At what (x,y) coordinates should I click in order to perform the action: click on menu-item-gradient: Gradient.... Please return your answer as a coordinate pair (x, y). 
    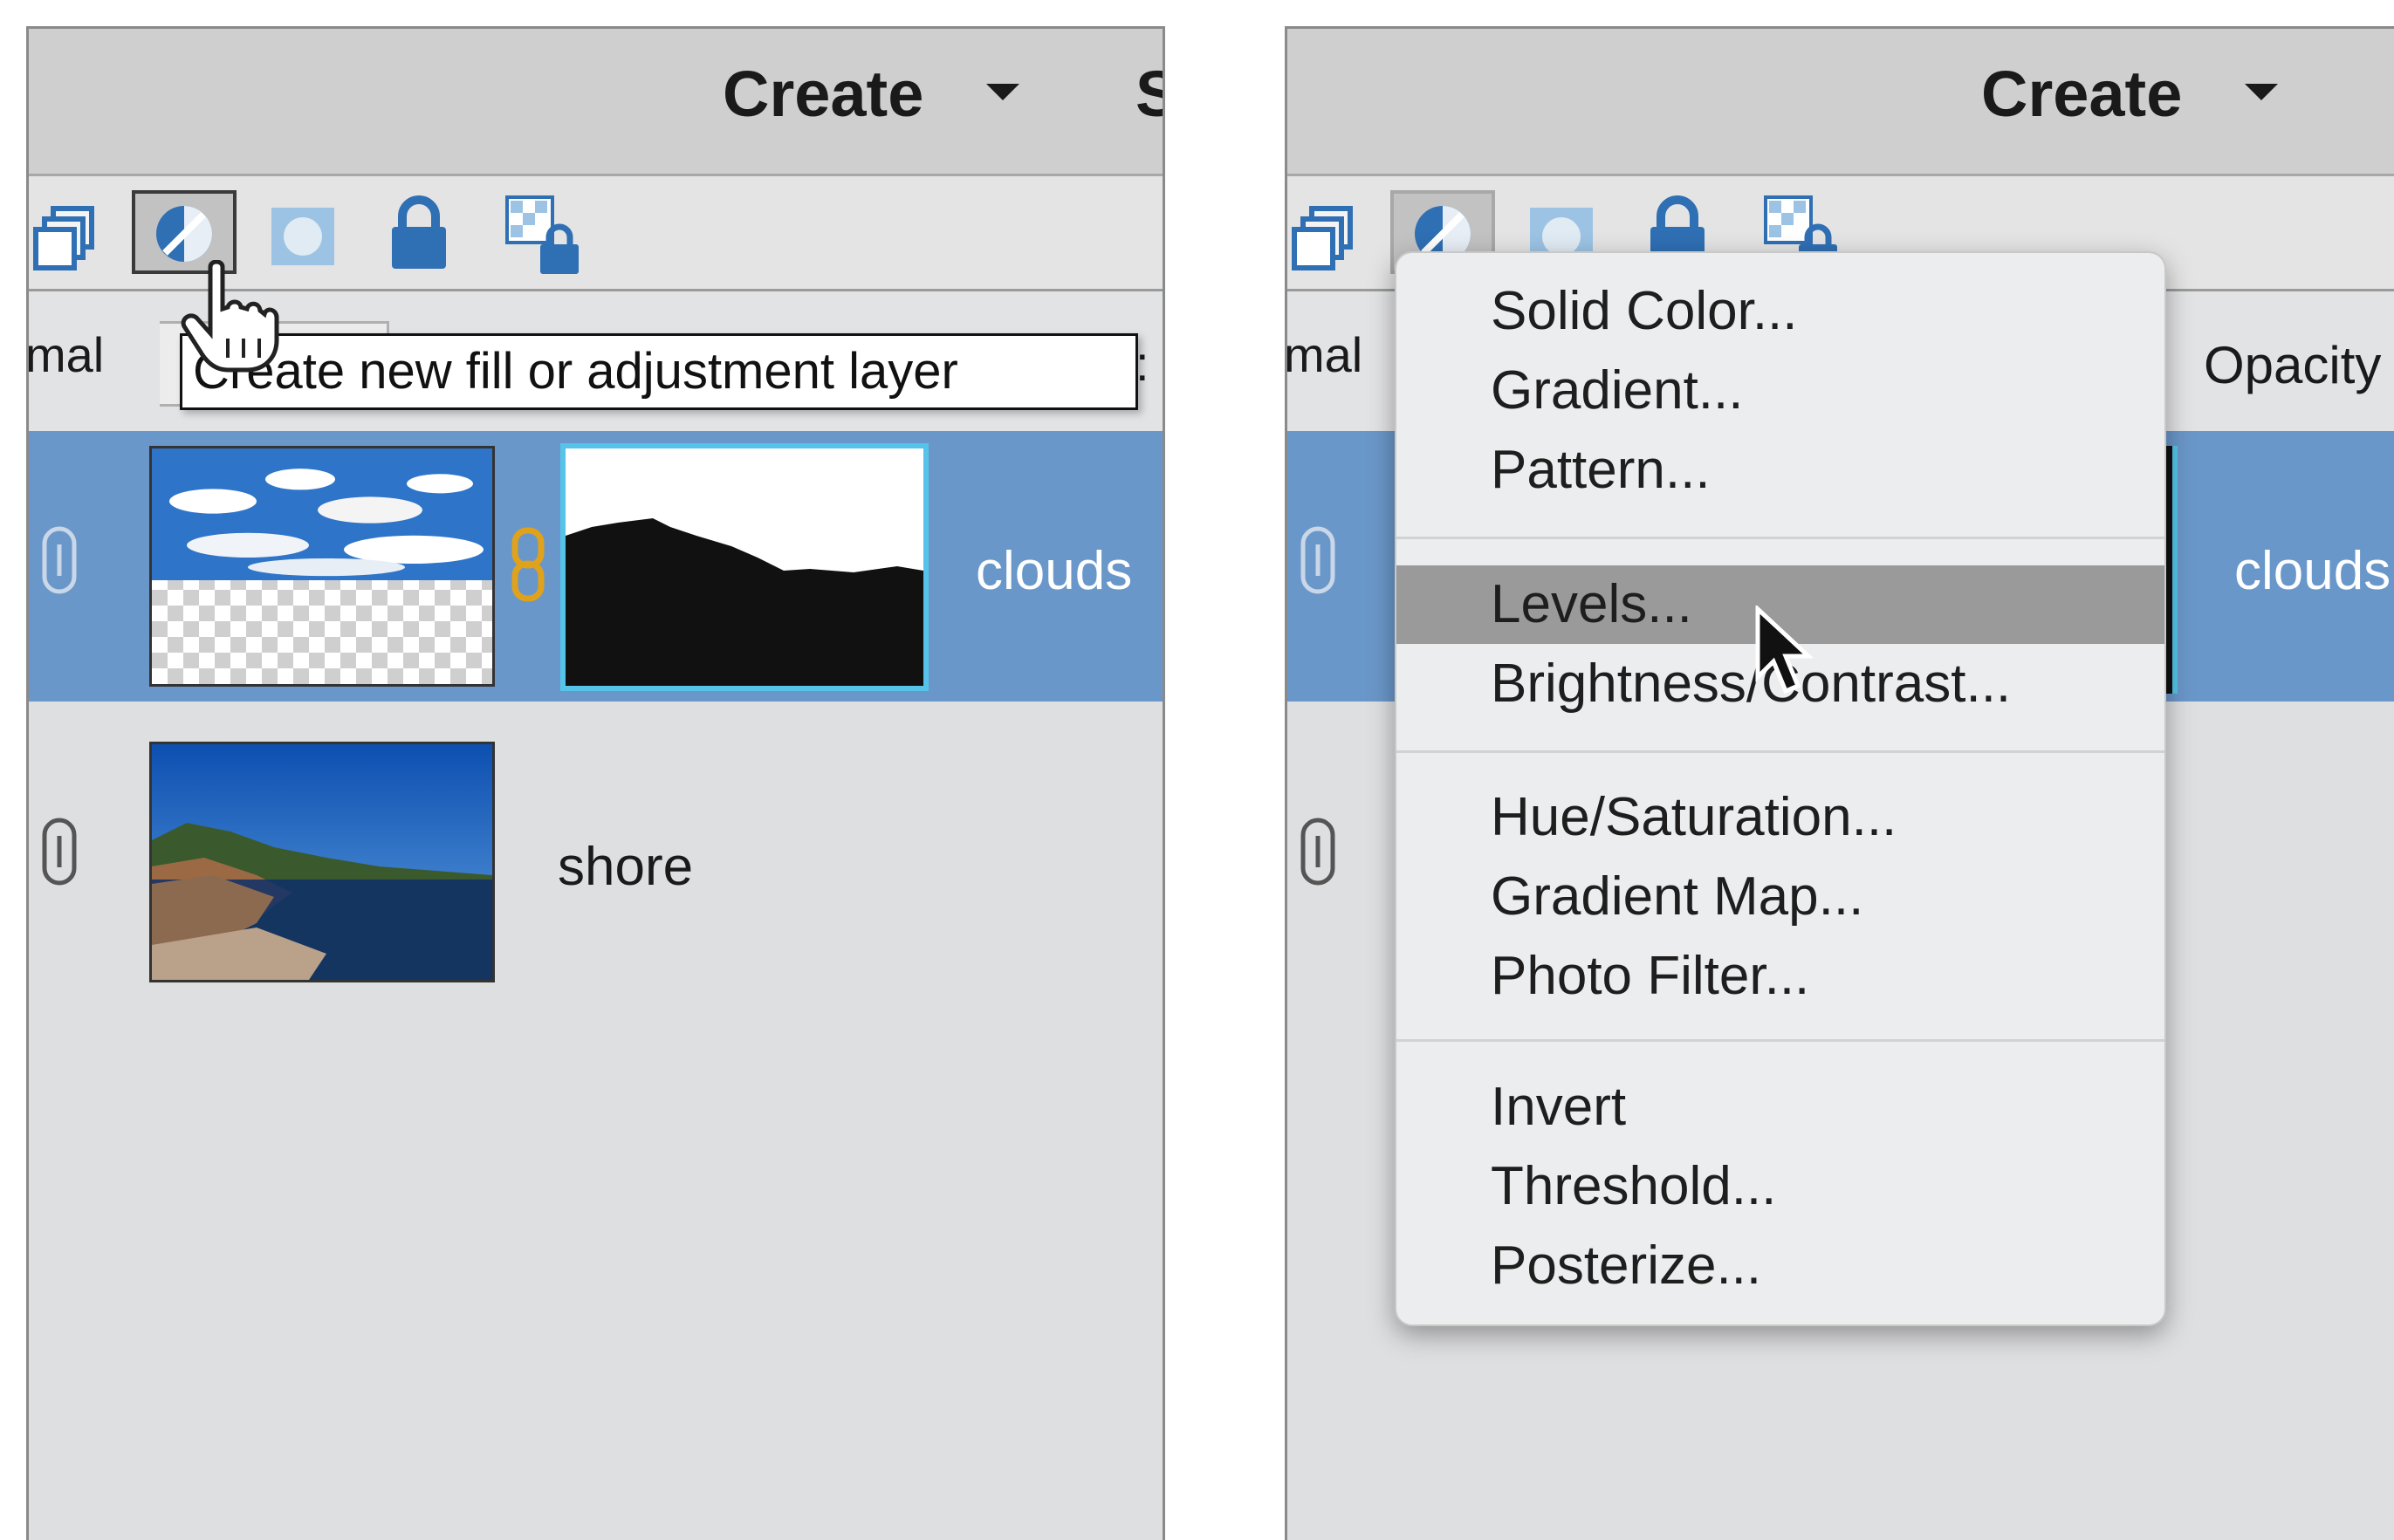
    Looking at the image, I should click on (1780, 391).